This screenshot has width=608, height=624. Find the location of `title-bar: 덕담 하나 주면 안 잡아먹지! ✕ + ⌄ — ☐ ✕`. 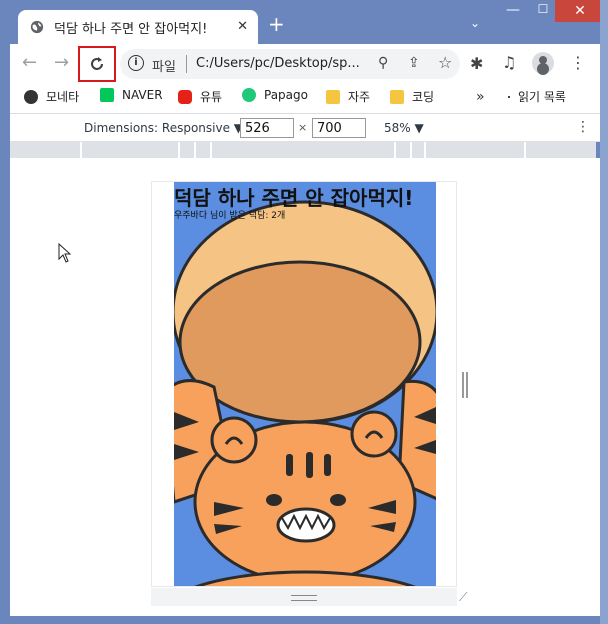

title-bar: 덕담 하나 주면 안 잡아먹지! ✕ + ⌄ — ☐ ✕ is located at coordinates (304, 22).